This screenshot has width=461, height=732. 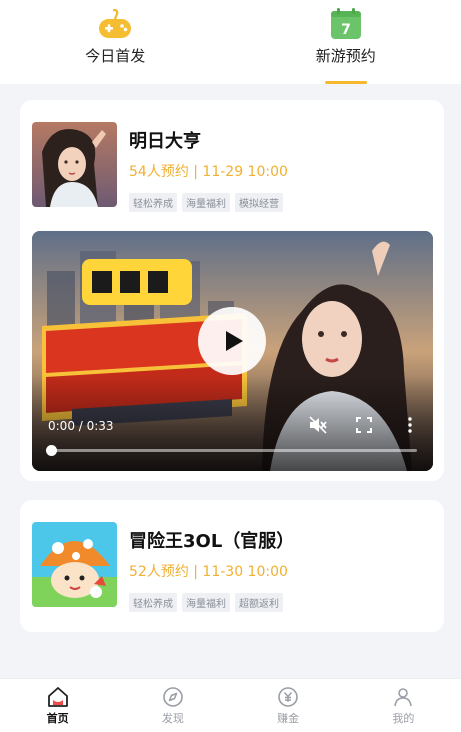 I want to click on tab-new-game-booking: 7 新游预约, so click(x=346, y=42).